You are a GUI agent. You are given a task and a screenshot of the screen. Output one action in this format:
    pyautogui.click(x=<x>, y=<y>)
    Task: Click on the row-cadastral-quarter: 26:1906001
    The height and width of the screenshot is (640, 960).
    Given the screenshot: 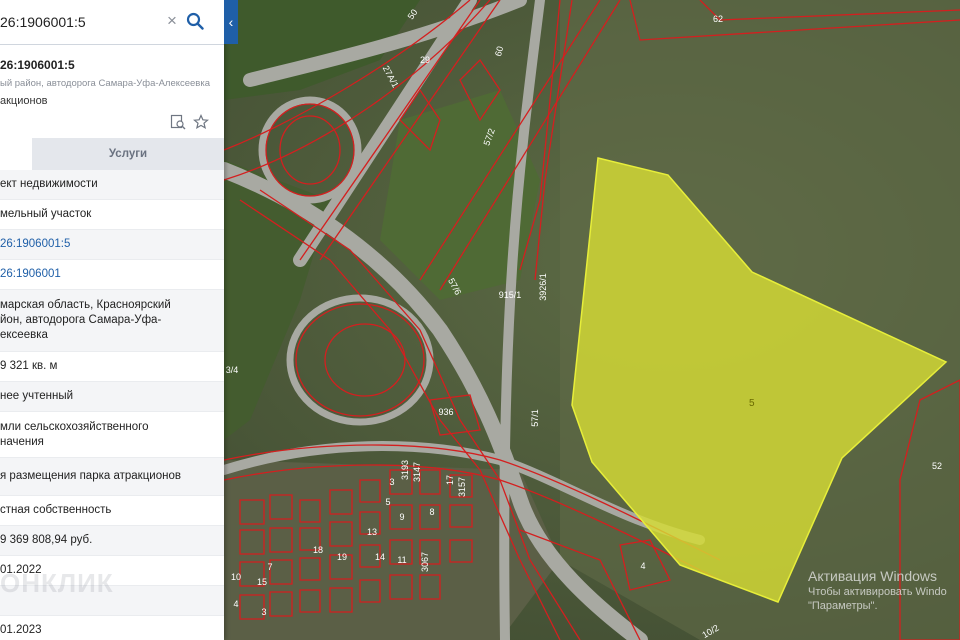 What is the action you would take?
    pyautogui.click(x=112, y=275)
    